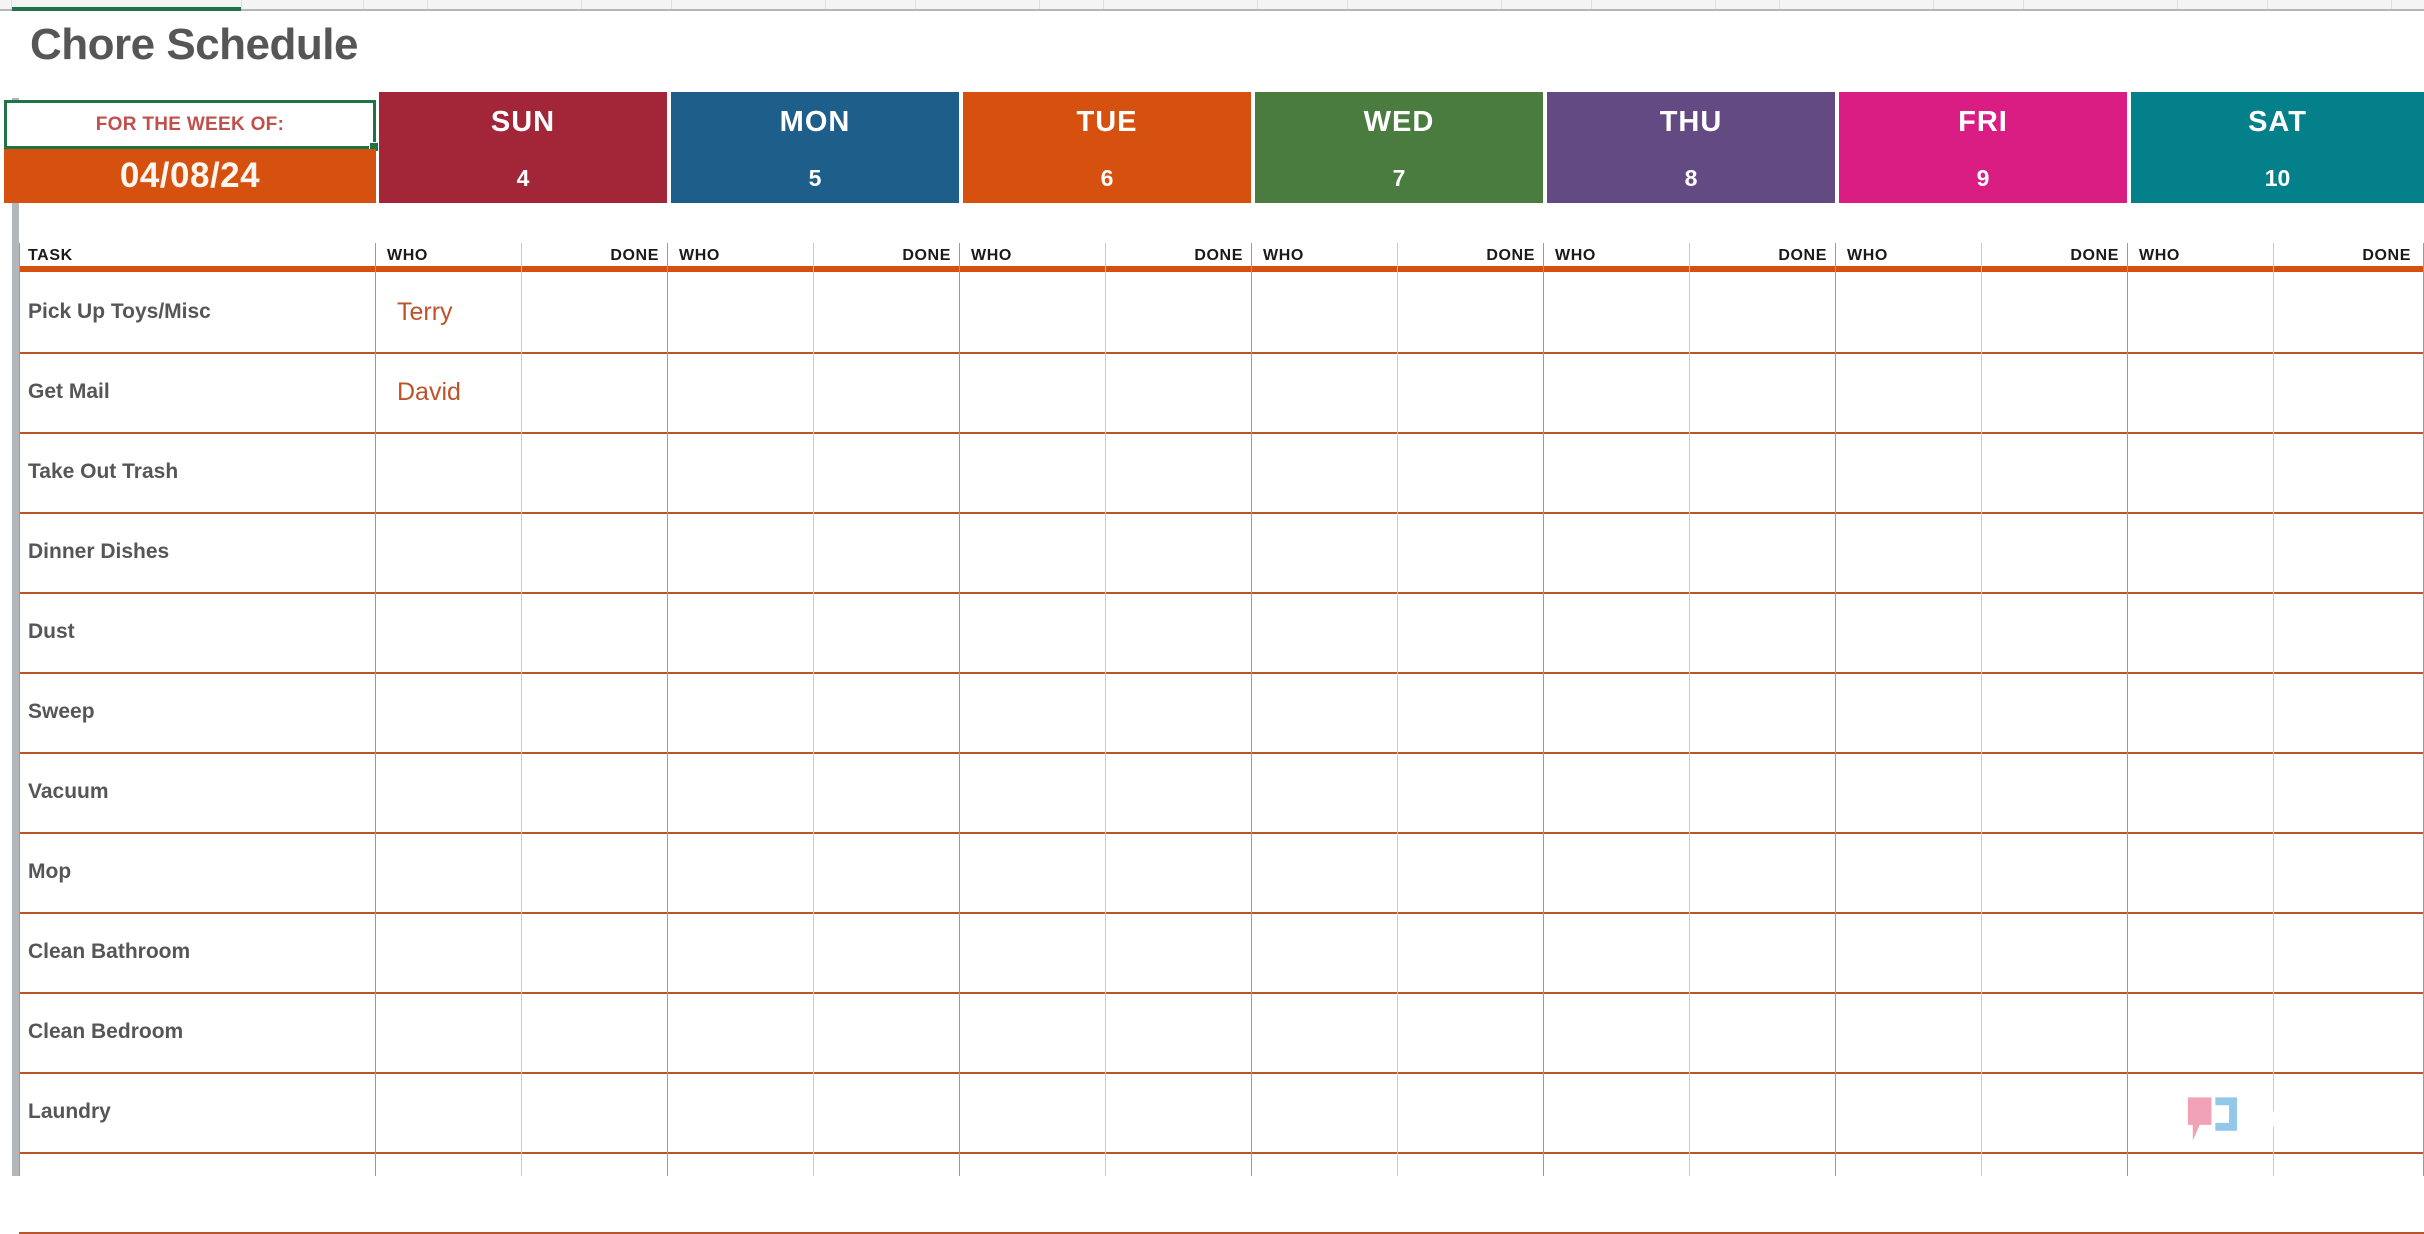  Describe the element at coordinates (1691, 147) in the screenshot. I see `day-header-thu: THU8` at that location.